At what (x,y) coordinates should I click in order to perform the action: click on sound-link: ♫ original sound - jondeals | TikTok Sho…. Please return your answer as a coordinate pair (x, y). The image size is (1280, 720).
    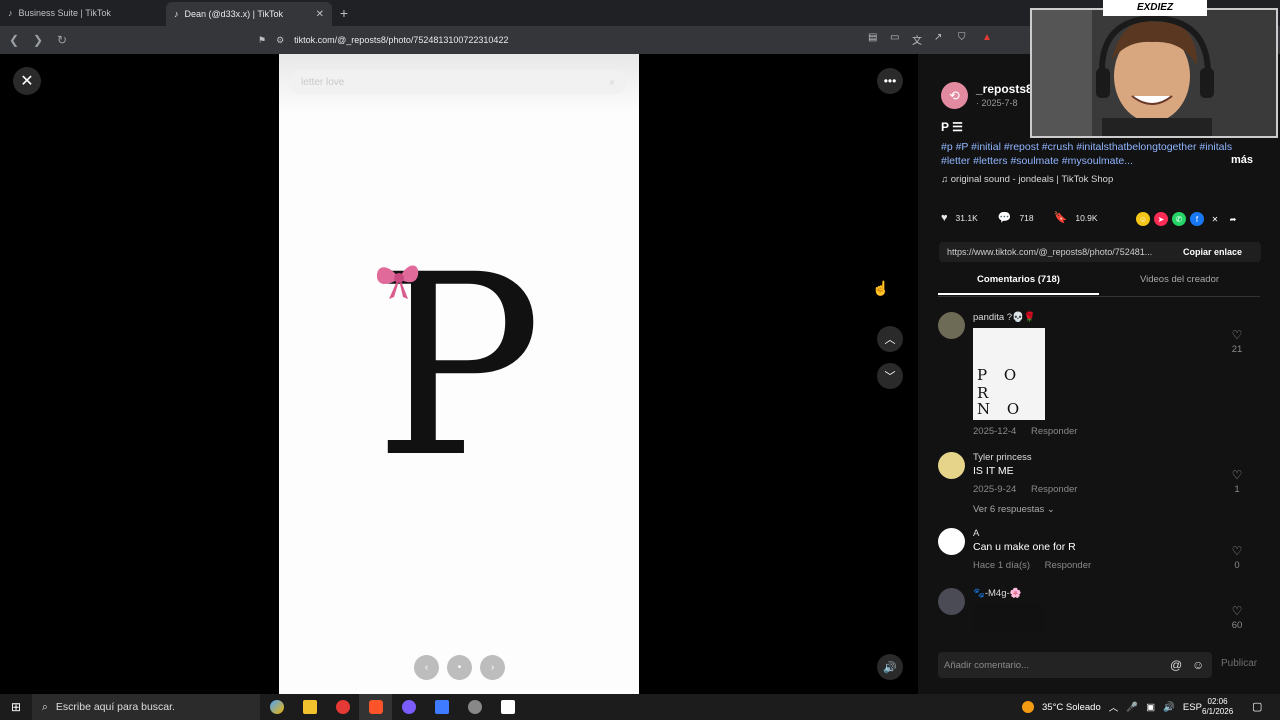
    Looking at the image, I should click on (1027, 179).